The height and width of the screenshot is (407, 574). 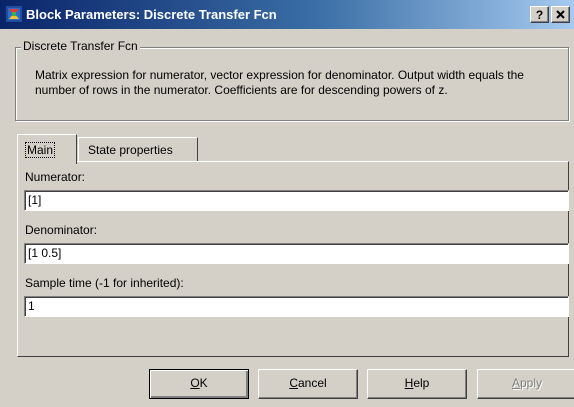 What do you see at coordinates (80, 46) in the screenshot?
I see `groupbox-legend: Discrete Transfer Fcn` at bounding box center [80, 46].